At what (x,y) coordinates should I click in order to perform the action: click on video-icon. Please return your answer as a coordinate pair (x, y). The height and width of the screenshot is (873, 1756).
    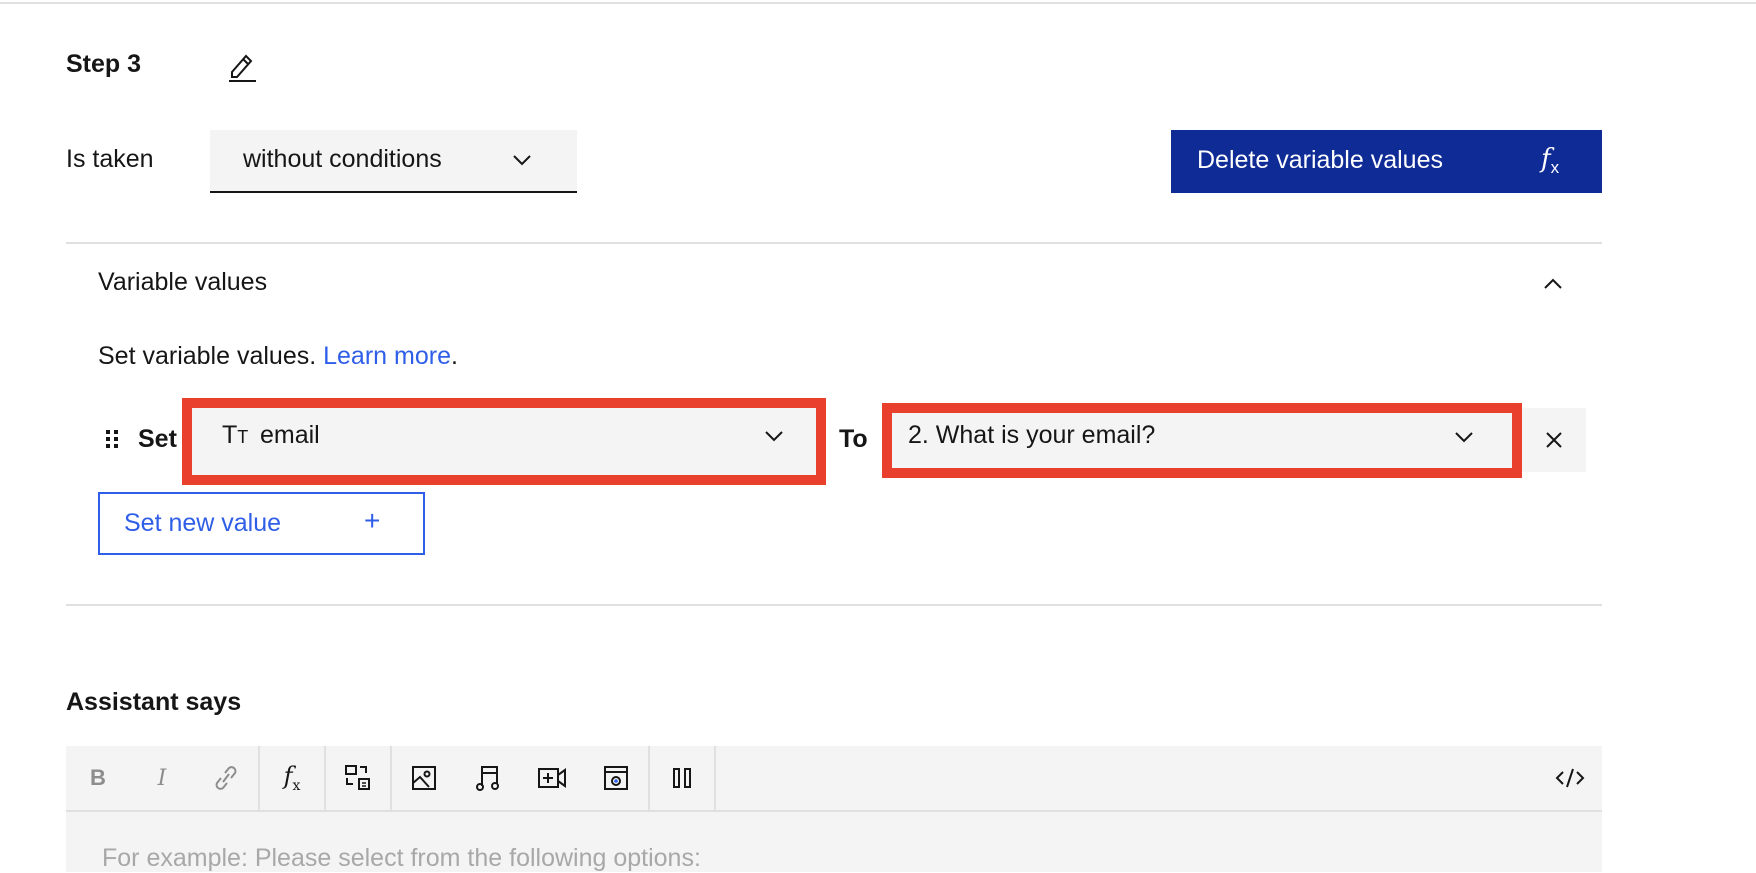
    Looking at the image, I should click on (552, 778).